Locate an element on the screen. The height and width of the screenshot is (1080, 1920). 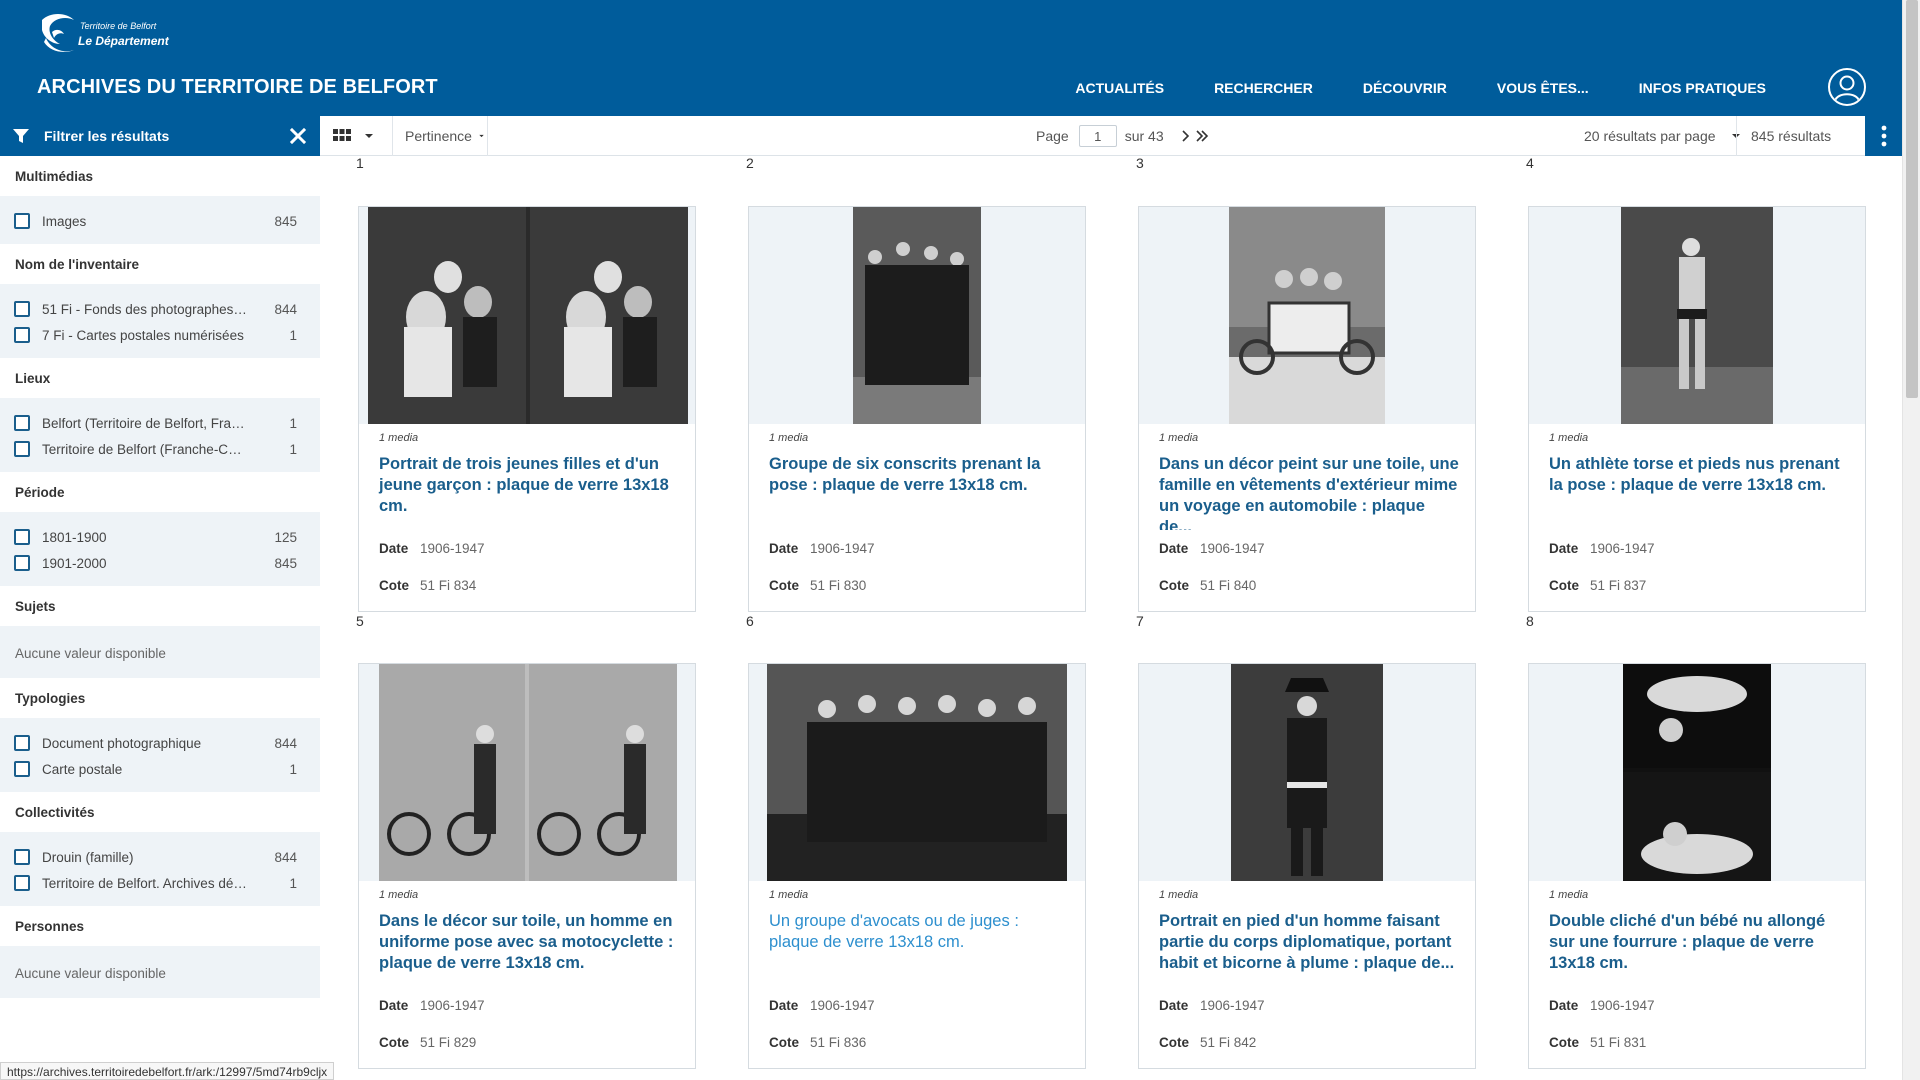
result-number: 6 is located at coordinates (750, 621).